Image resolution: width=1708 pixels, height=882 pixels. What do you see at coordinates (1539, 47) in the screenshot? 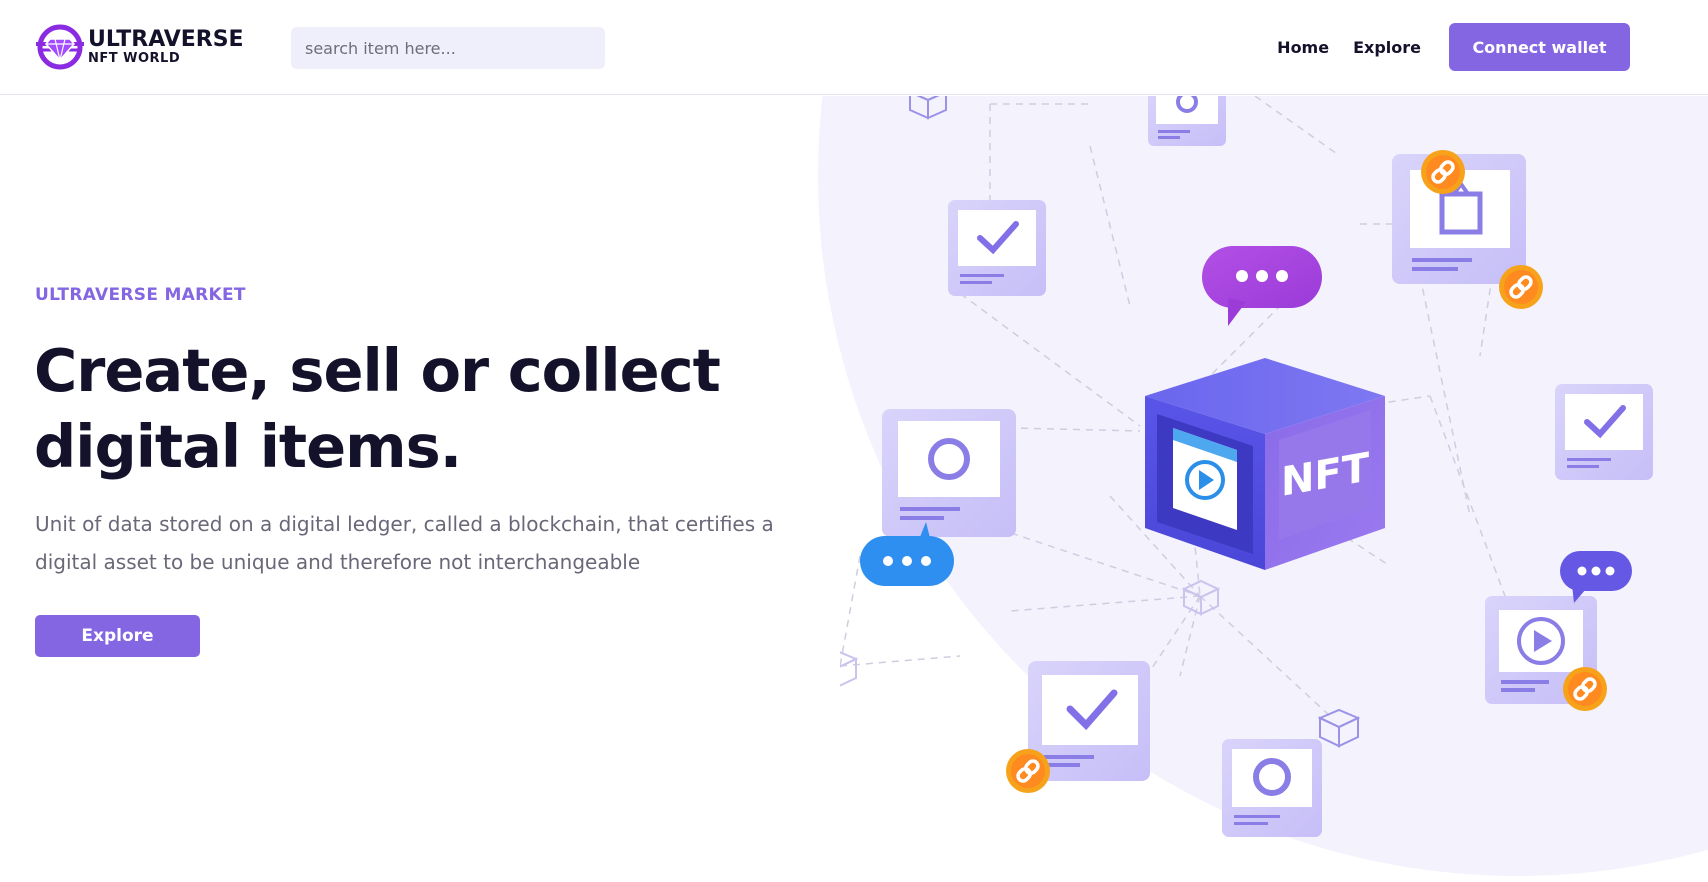
I see `connect-wallet-button: Connect wallet` at bounding box center [1539, 47].